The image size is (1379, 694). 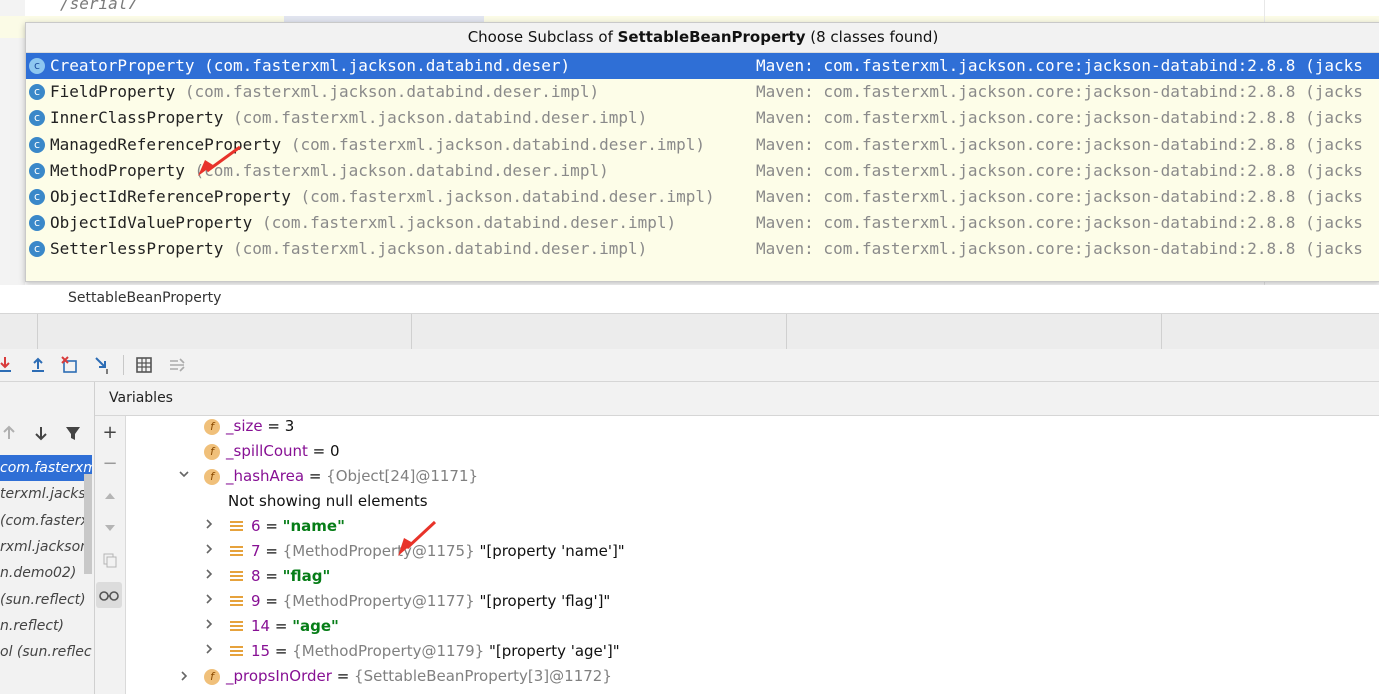 What do you see at coordinates (265, 476) in the screenshot?
I see `variable-name: _hashArea` at bounding box center [265, 476].